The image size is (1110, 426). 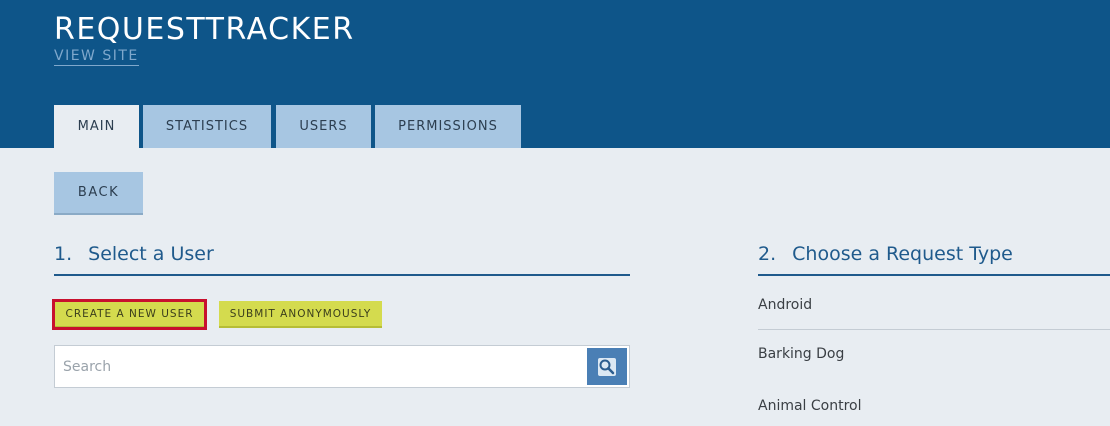 I want to click on view-site-link: VIEW SITE, so click(x=96, y=57).